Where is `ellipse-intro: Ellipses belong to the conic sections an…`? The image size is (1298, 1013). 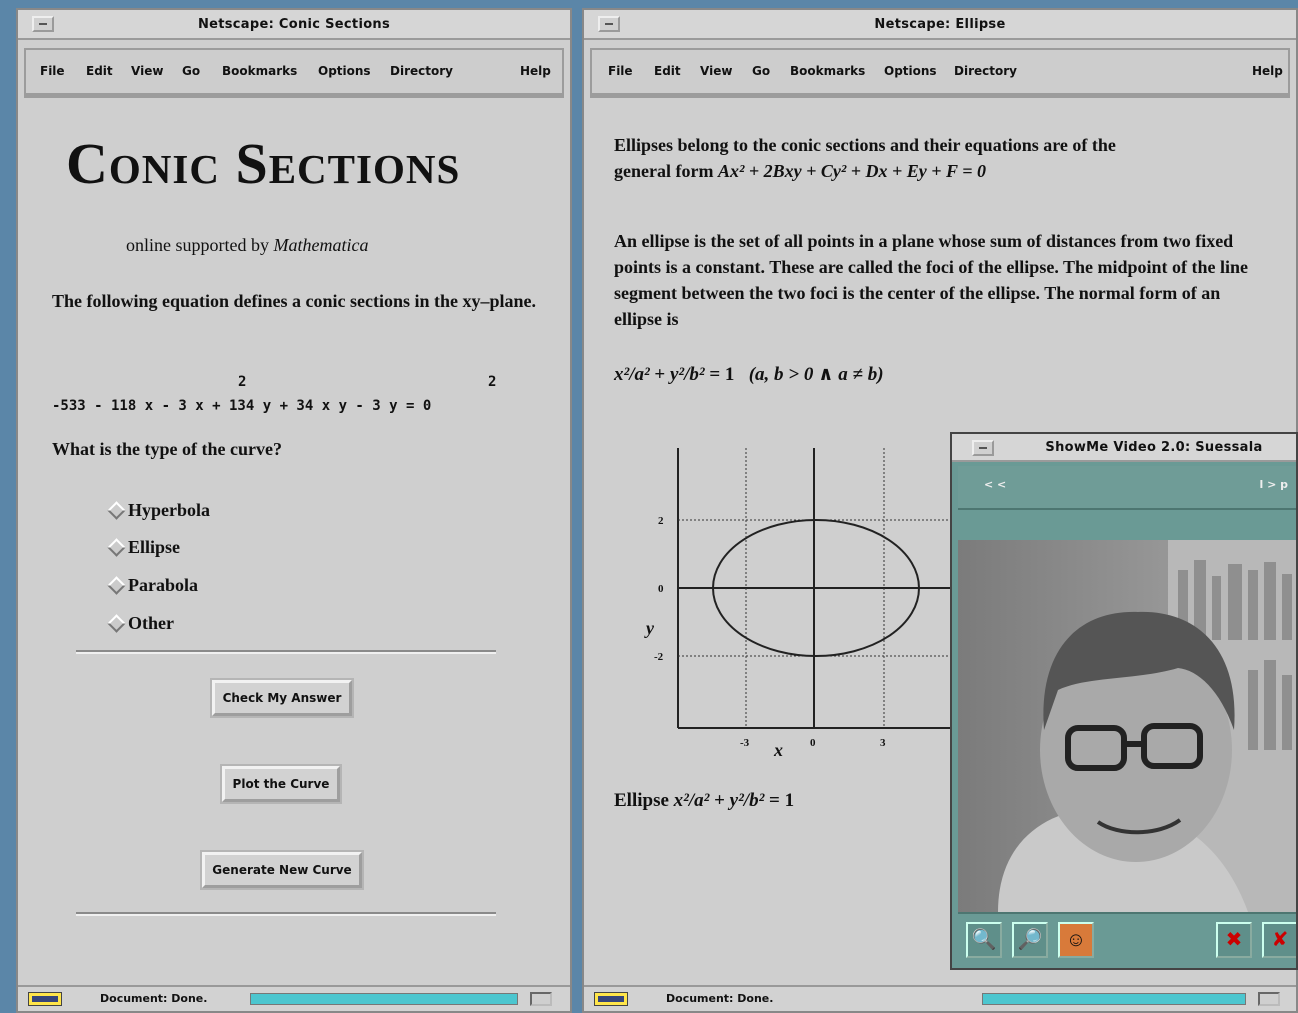
ellipse-intro: Ellipses belong to the conic sections an… is located at coordinates (865, 158).